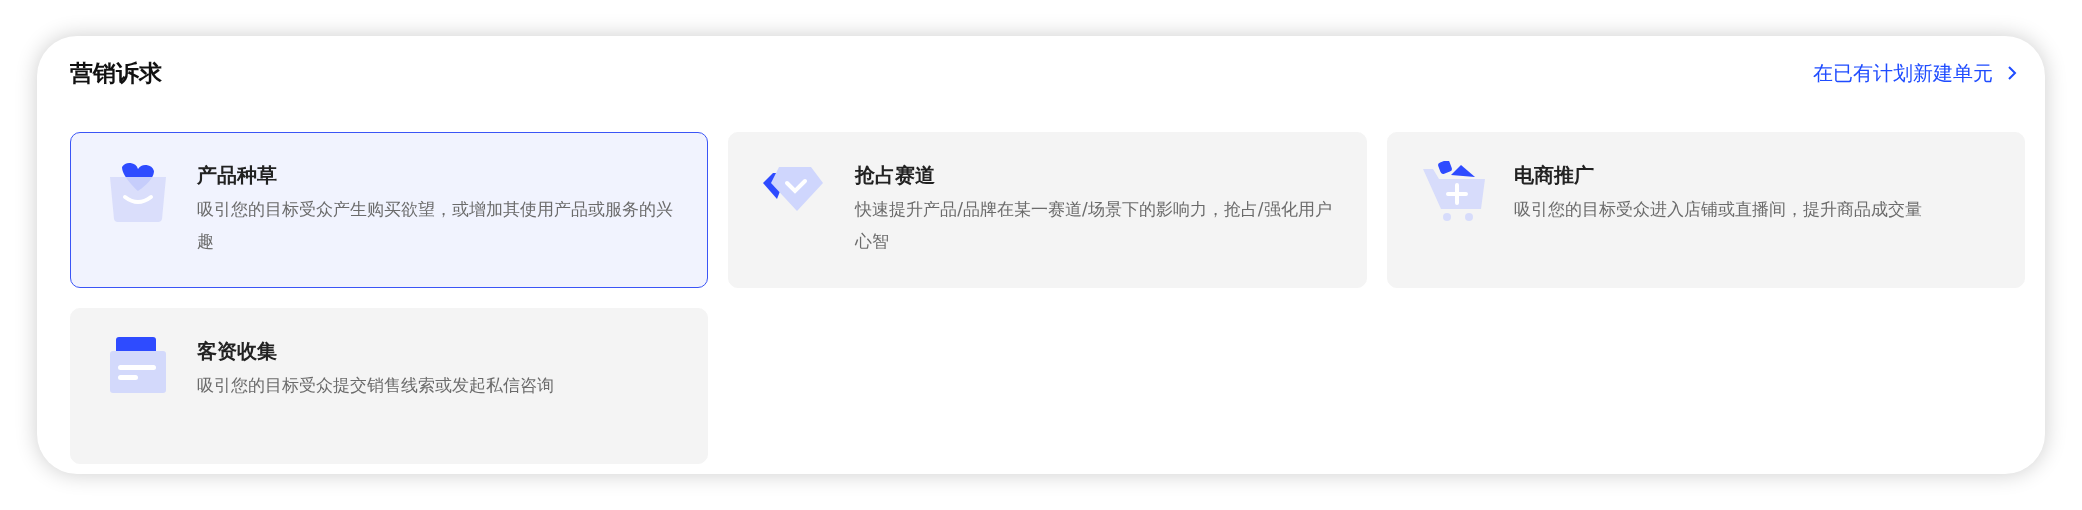  Describe the element at coordinates (435, 225) in the screenshot. I see `option-description: 吸引您的目标受众产生购买欲望，或增加其使用产品或服务的兴趣` at that location.